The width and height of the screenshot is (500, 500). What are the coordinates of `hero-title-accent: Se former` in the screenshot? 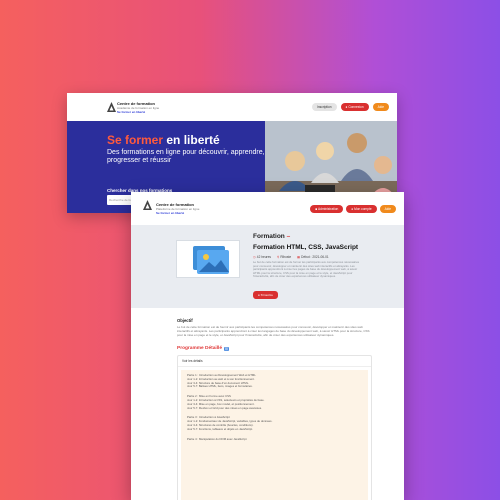 It's located at (135, 140).